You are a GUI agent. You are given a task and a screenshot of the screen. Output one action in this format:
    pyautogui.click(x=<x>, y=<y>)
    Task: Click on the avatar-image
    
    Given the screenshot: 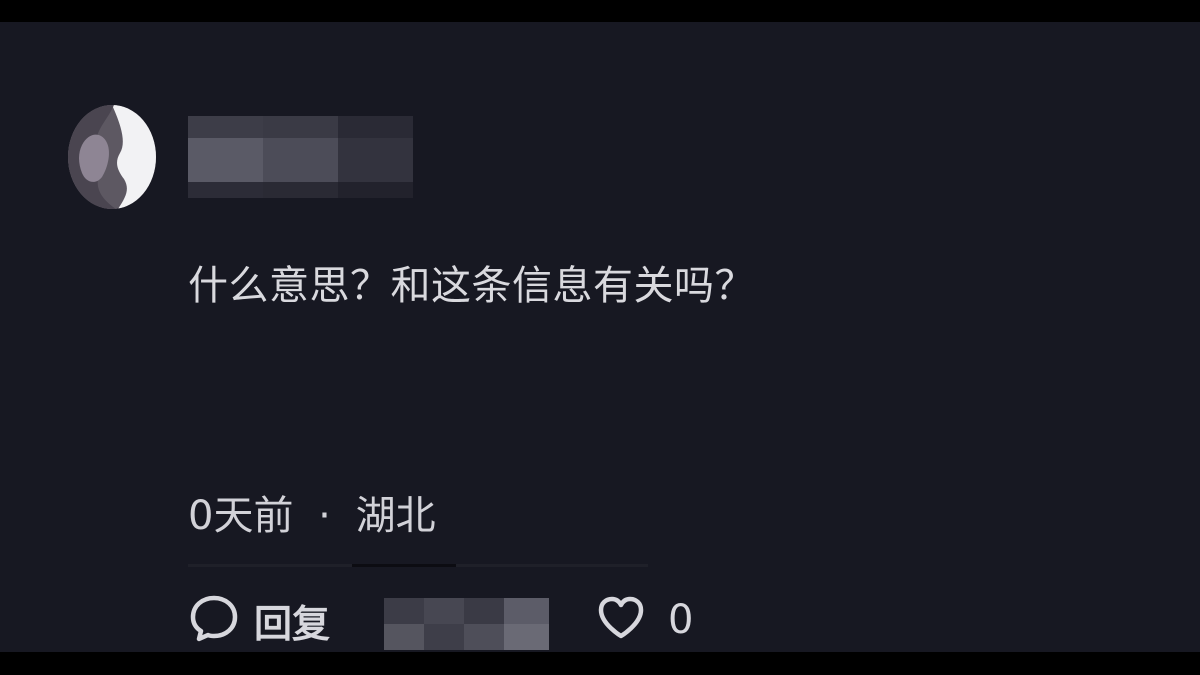 What is the action you would take?
    pyautogui.click(x=112, y=157)
    